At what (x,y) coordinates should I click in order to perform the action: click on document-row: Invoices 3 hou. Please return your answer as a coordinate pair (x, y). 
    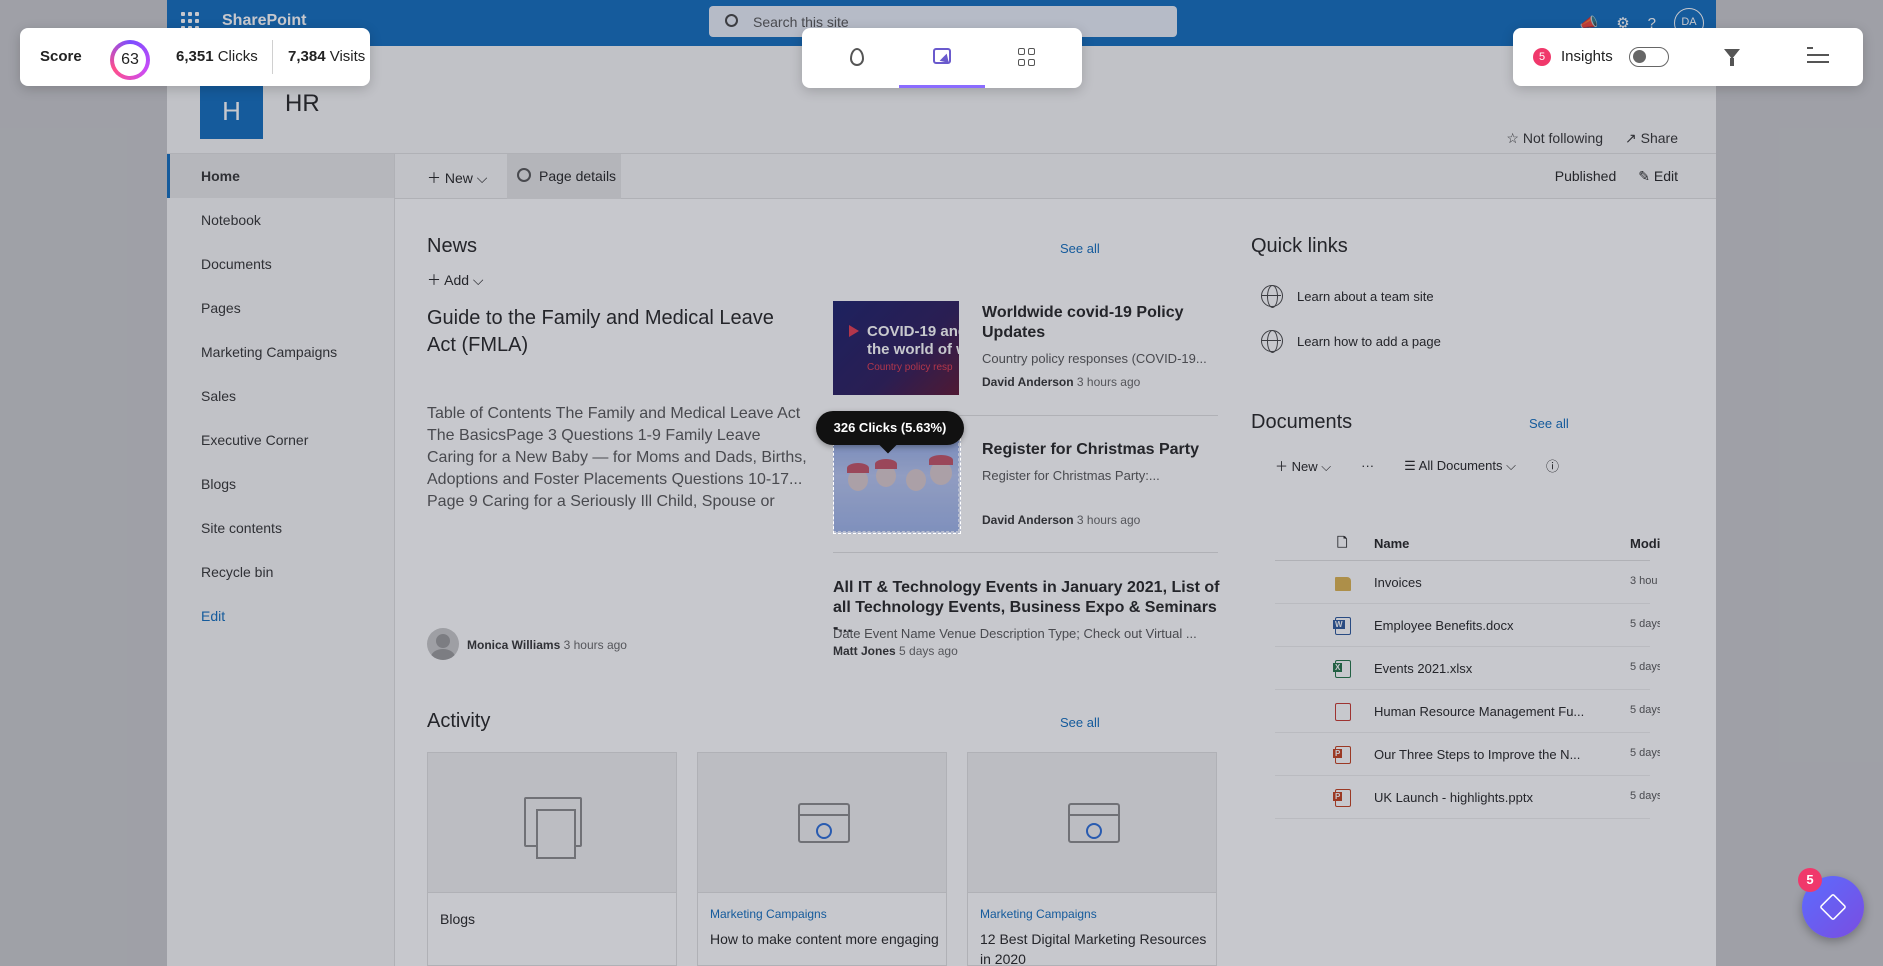
    Looking at the image, I should click on (1466, 582).